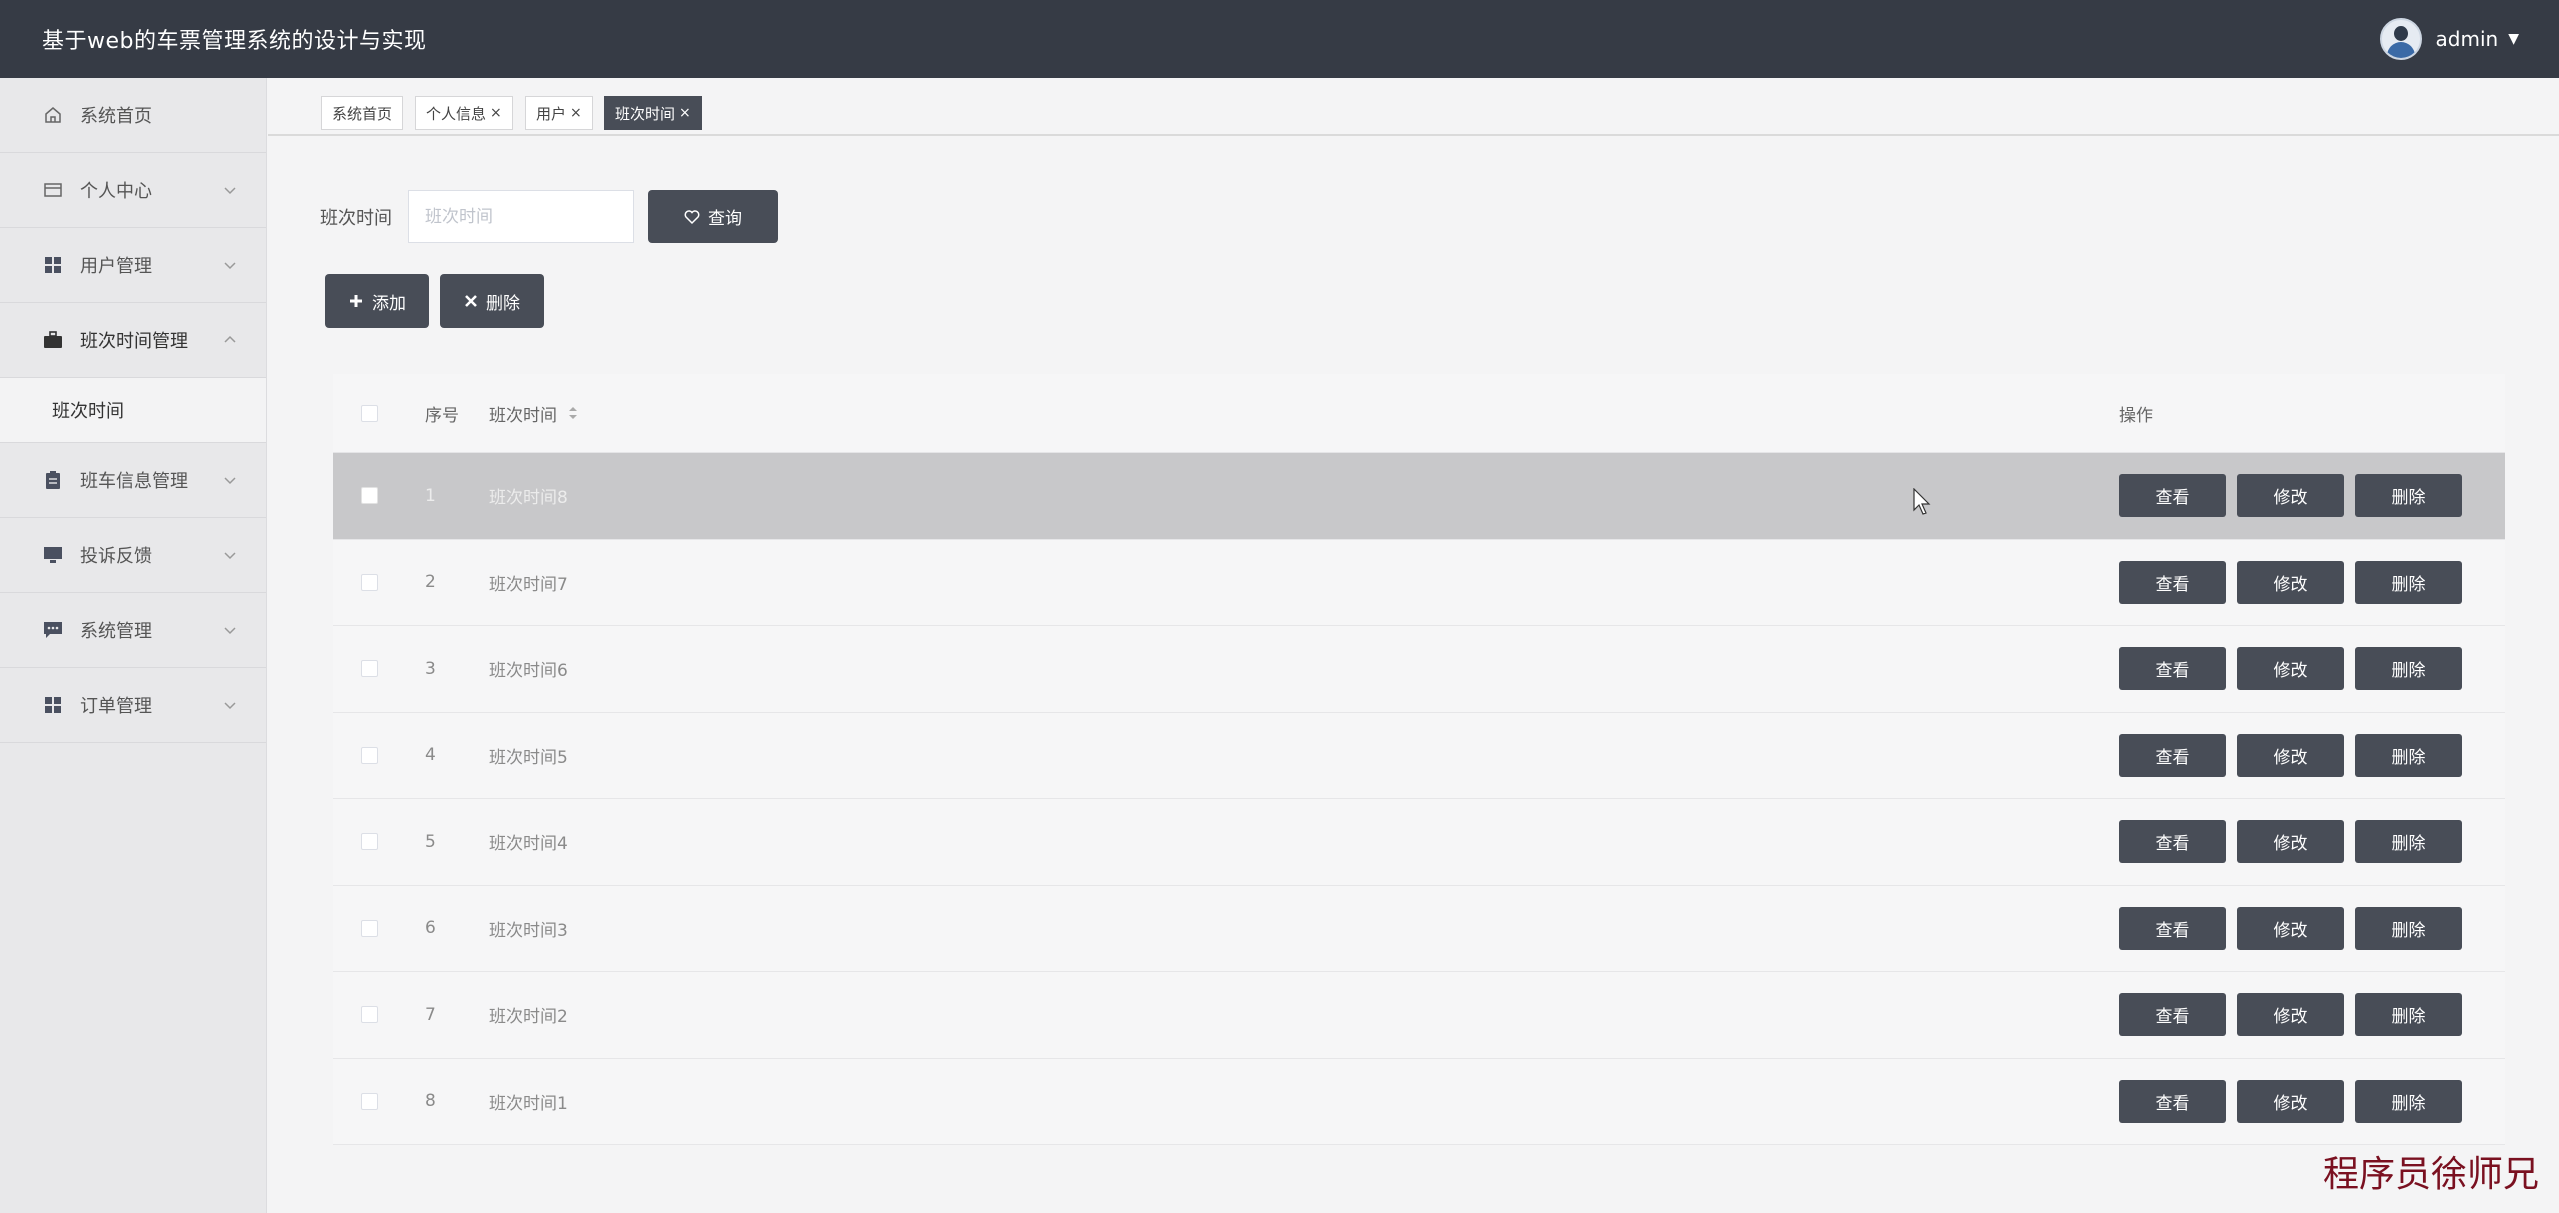 This screenshot has width=2559, height=1213. I want to click on select-all-checkbox, so click(369, 413).